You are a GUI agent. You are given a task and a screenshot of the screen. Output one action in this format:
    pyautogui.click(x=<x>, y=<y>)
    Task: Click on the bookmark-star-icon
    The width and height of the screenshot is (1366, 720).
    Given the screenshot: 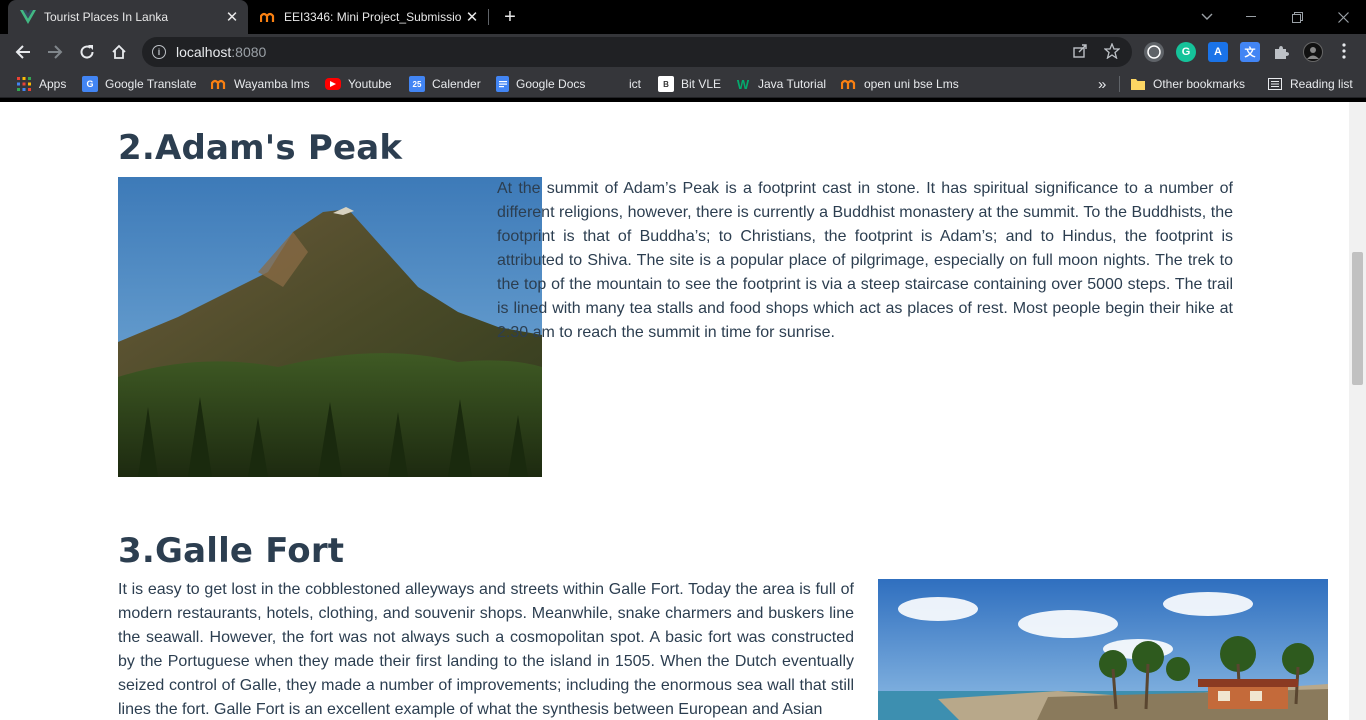 What is the action you would take?
    pyautogui.click(x=1112, y=51)
    